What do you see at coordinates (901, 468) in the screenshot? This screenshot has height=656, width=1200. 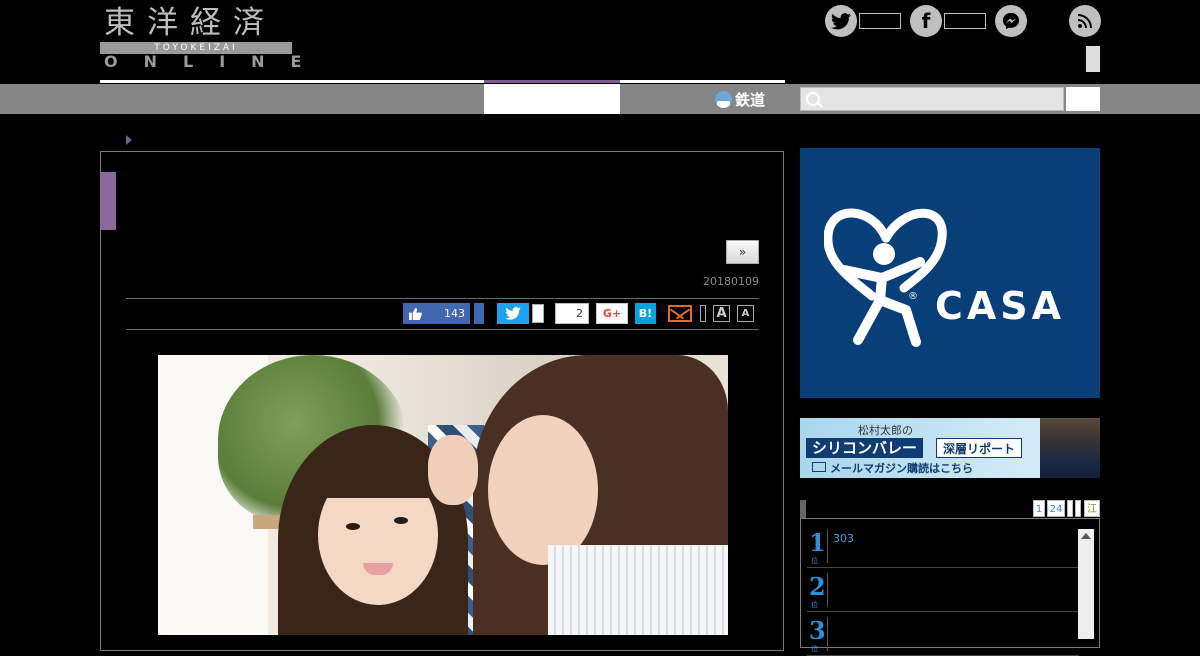 I see `sv-cta: メールマガジン購読はこちら` at bounding box center [901, 468].